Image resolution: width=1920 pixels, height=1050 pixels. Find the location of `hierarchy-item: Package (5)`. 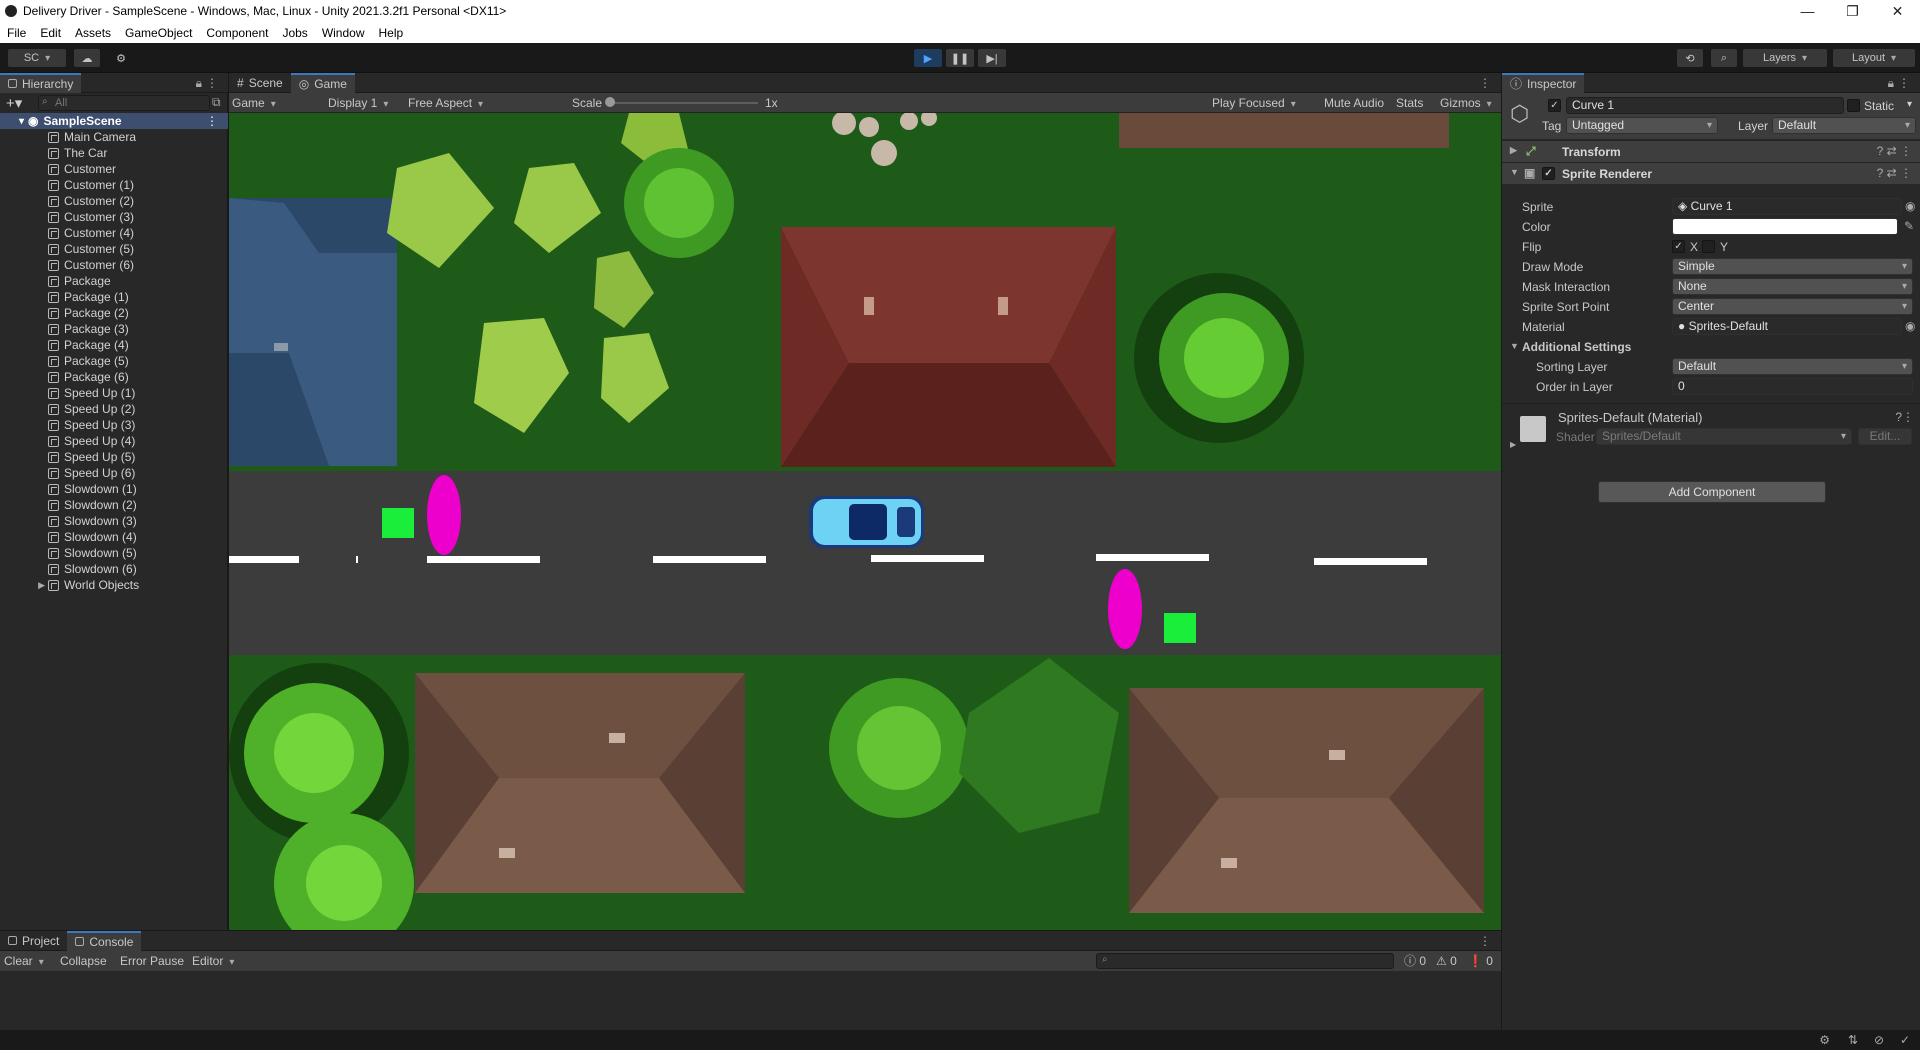

hierarchy-item: Package (5) is located at coordinates (114, 361).